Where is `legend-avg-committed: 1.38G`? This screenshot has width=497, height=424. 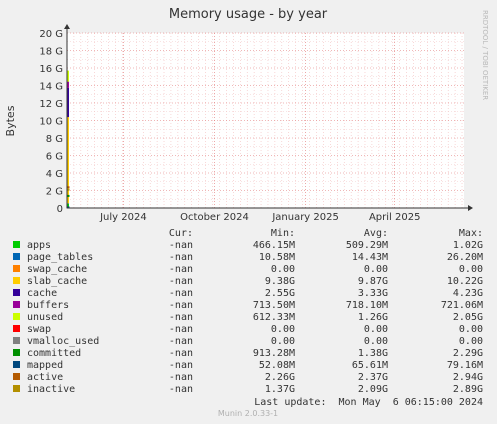 legend-avg-committed: 1.38G is located at coordinates (373, 353).